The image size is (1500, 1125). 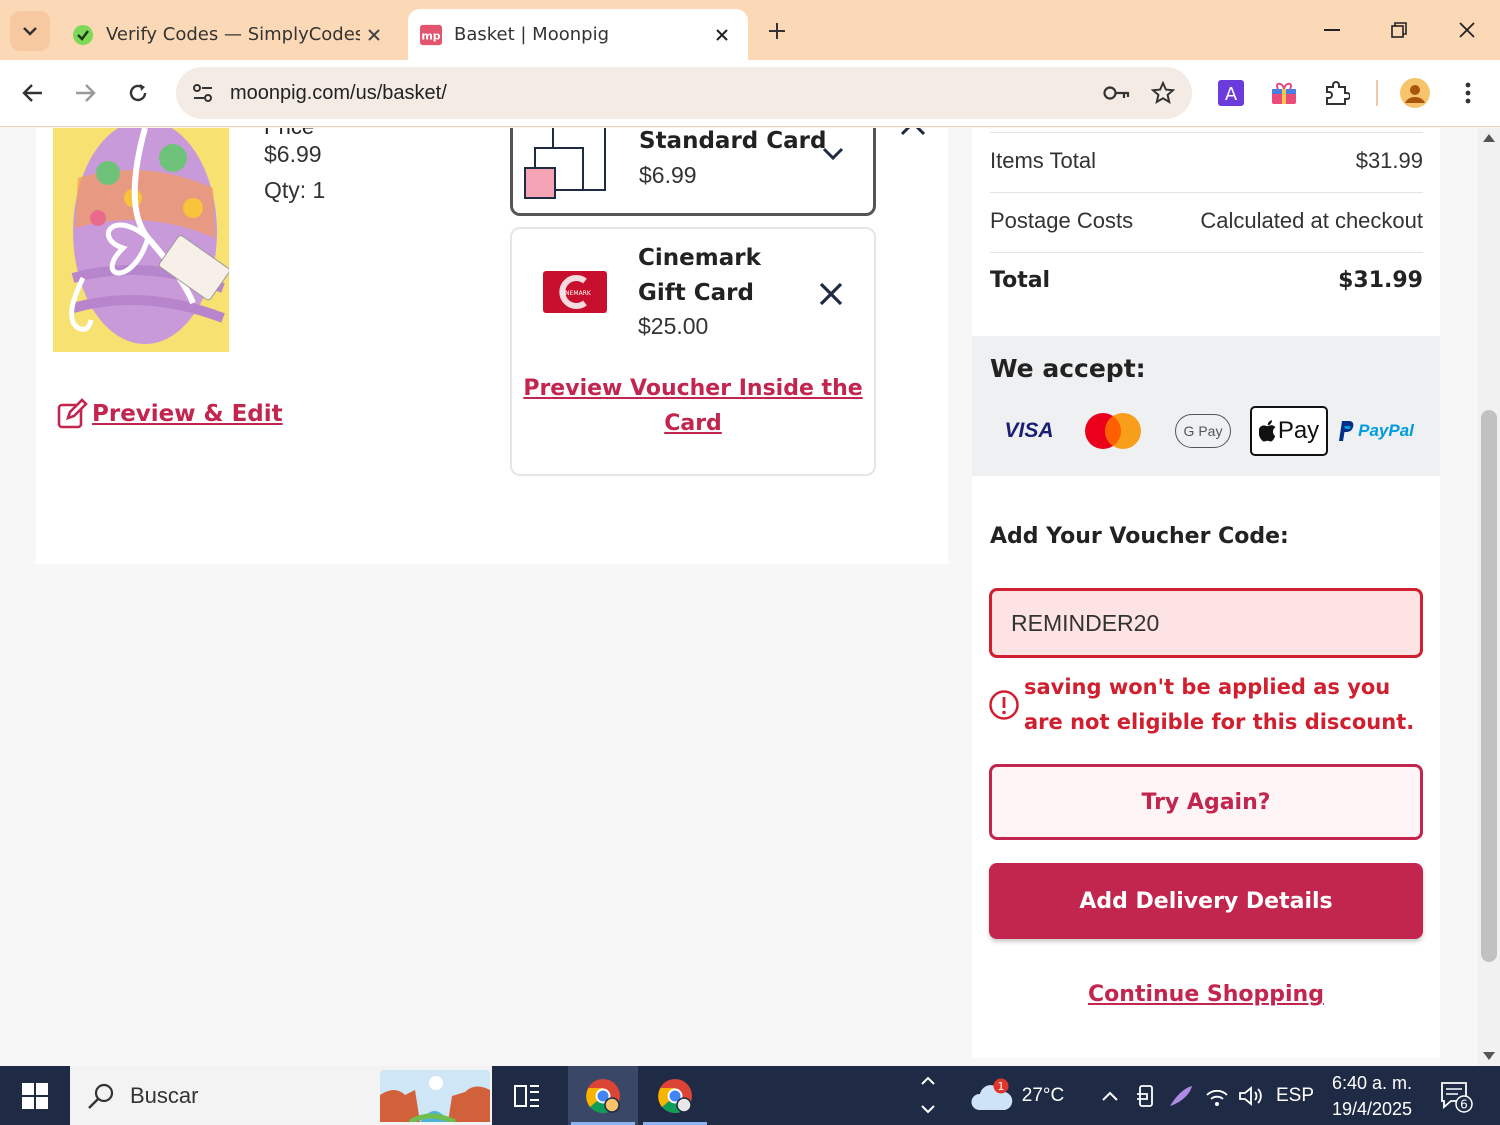 What do you see at coordinates (83, 35) in the screenshot?
I see `simplycodes-favicon-icon` at bounding box center [83, 35].